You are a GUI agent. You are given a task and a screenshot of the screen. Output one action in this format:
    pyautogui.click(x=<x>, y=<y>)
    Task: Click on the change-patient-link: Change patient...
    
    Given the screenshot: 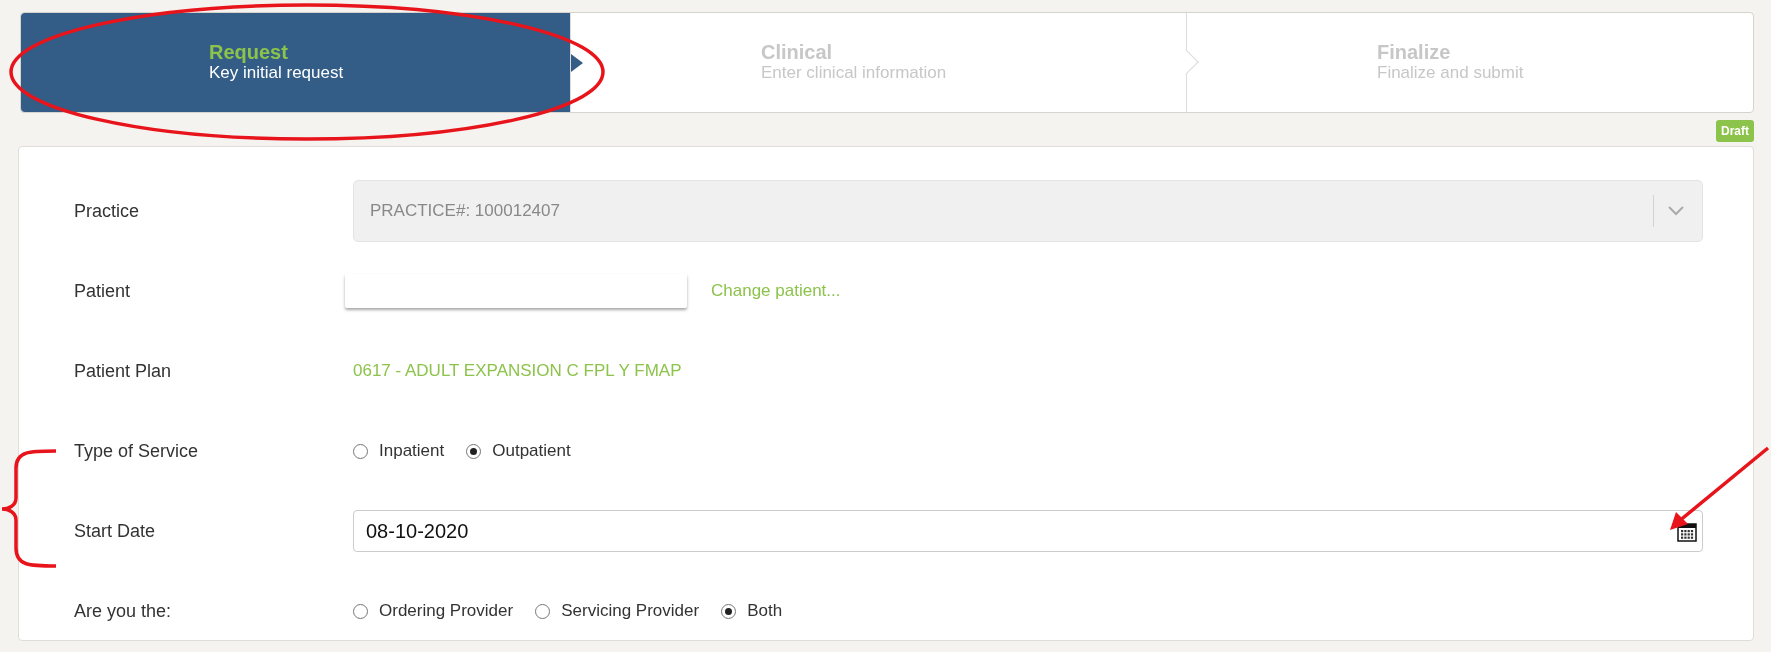 What is the action you would take?
    pyautogui.click(x=776, y=291)
    